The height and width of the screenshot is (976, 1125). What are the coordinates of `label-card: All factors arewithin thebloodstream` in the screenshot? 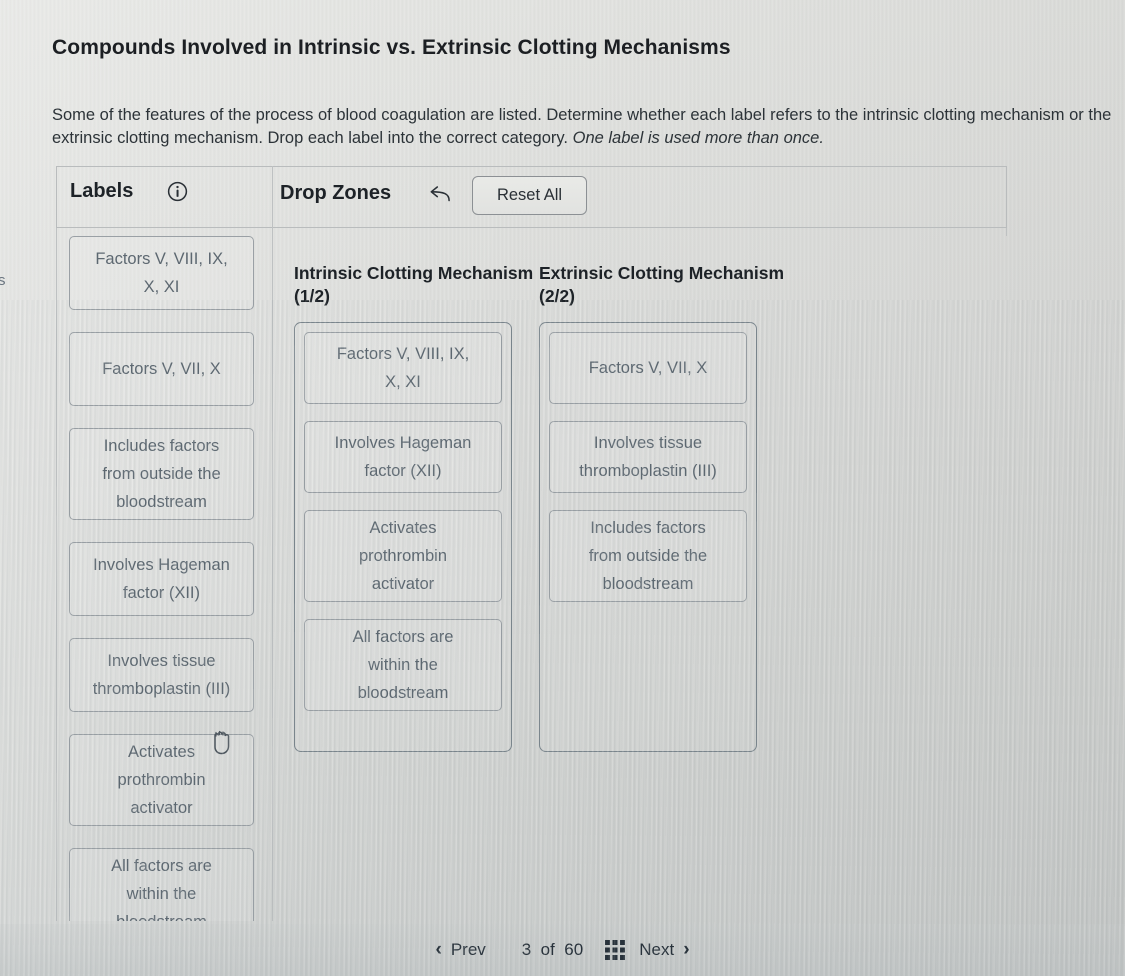 It's located at (161, 884).